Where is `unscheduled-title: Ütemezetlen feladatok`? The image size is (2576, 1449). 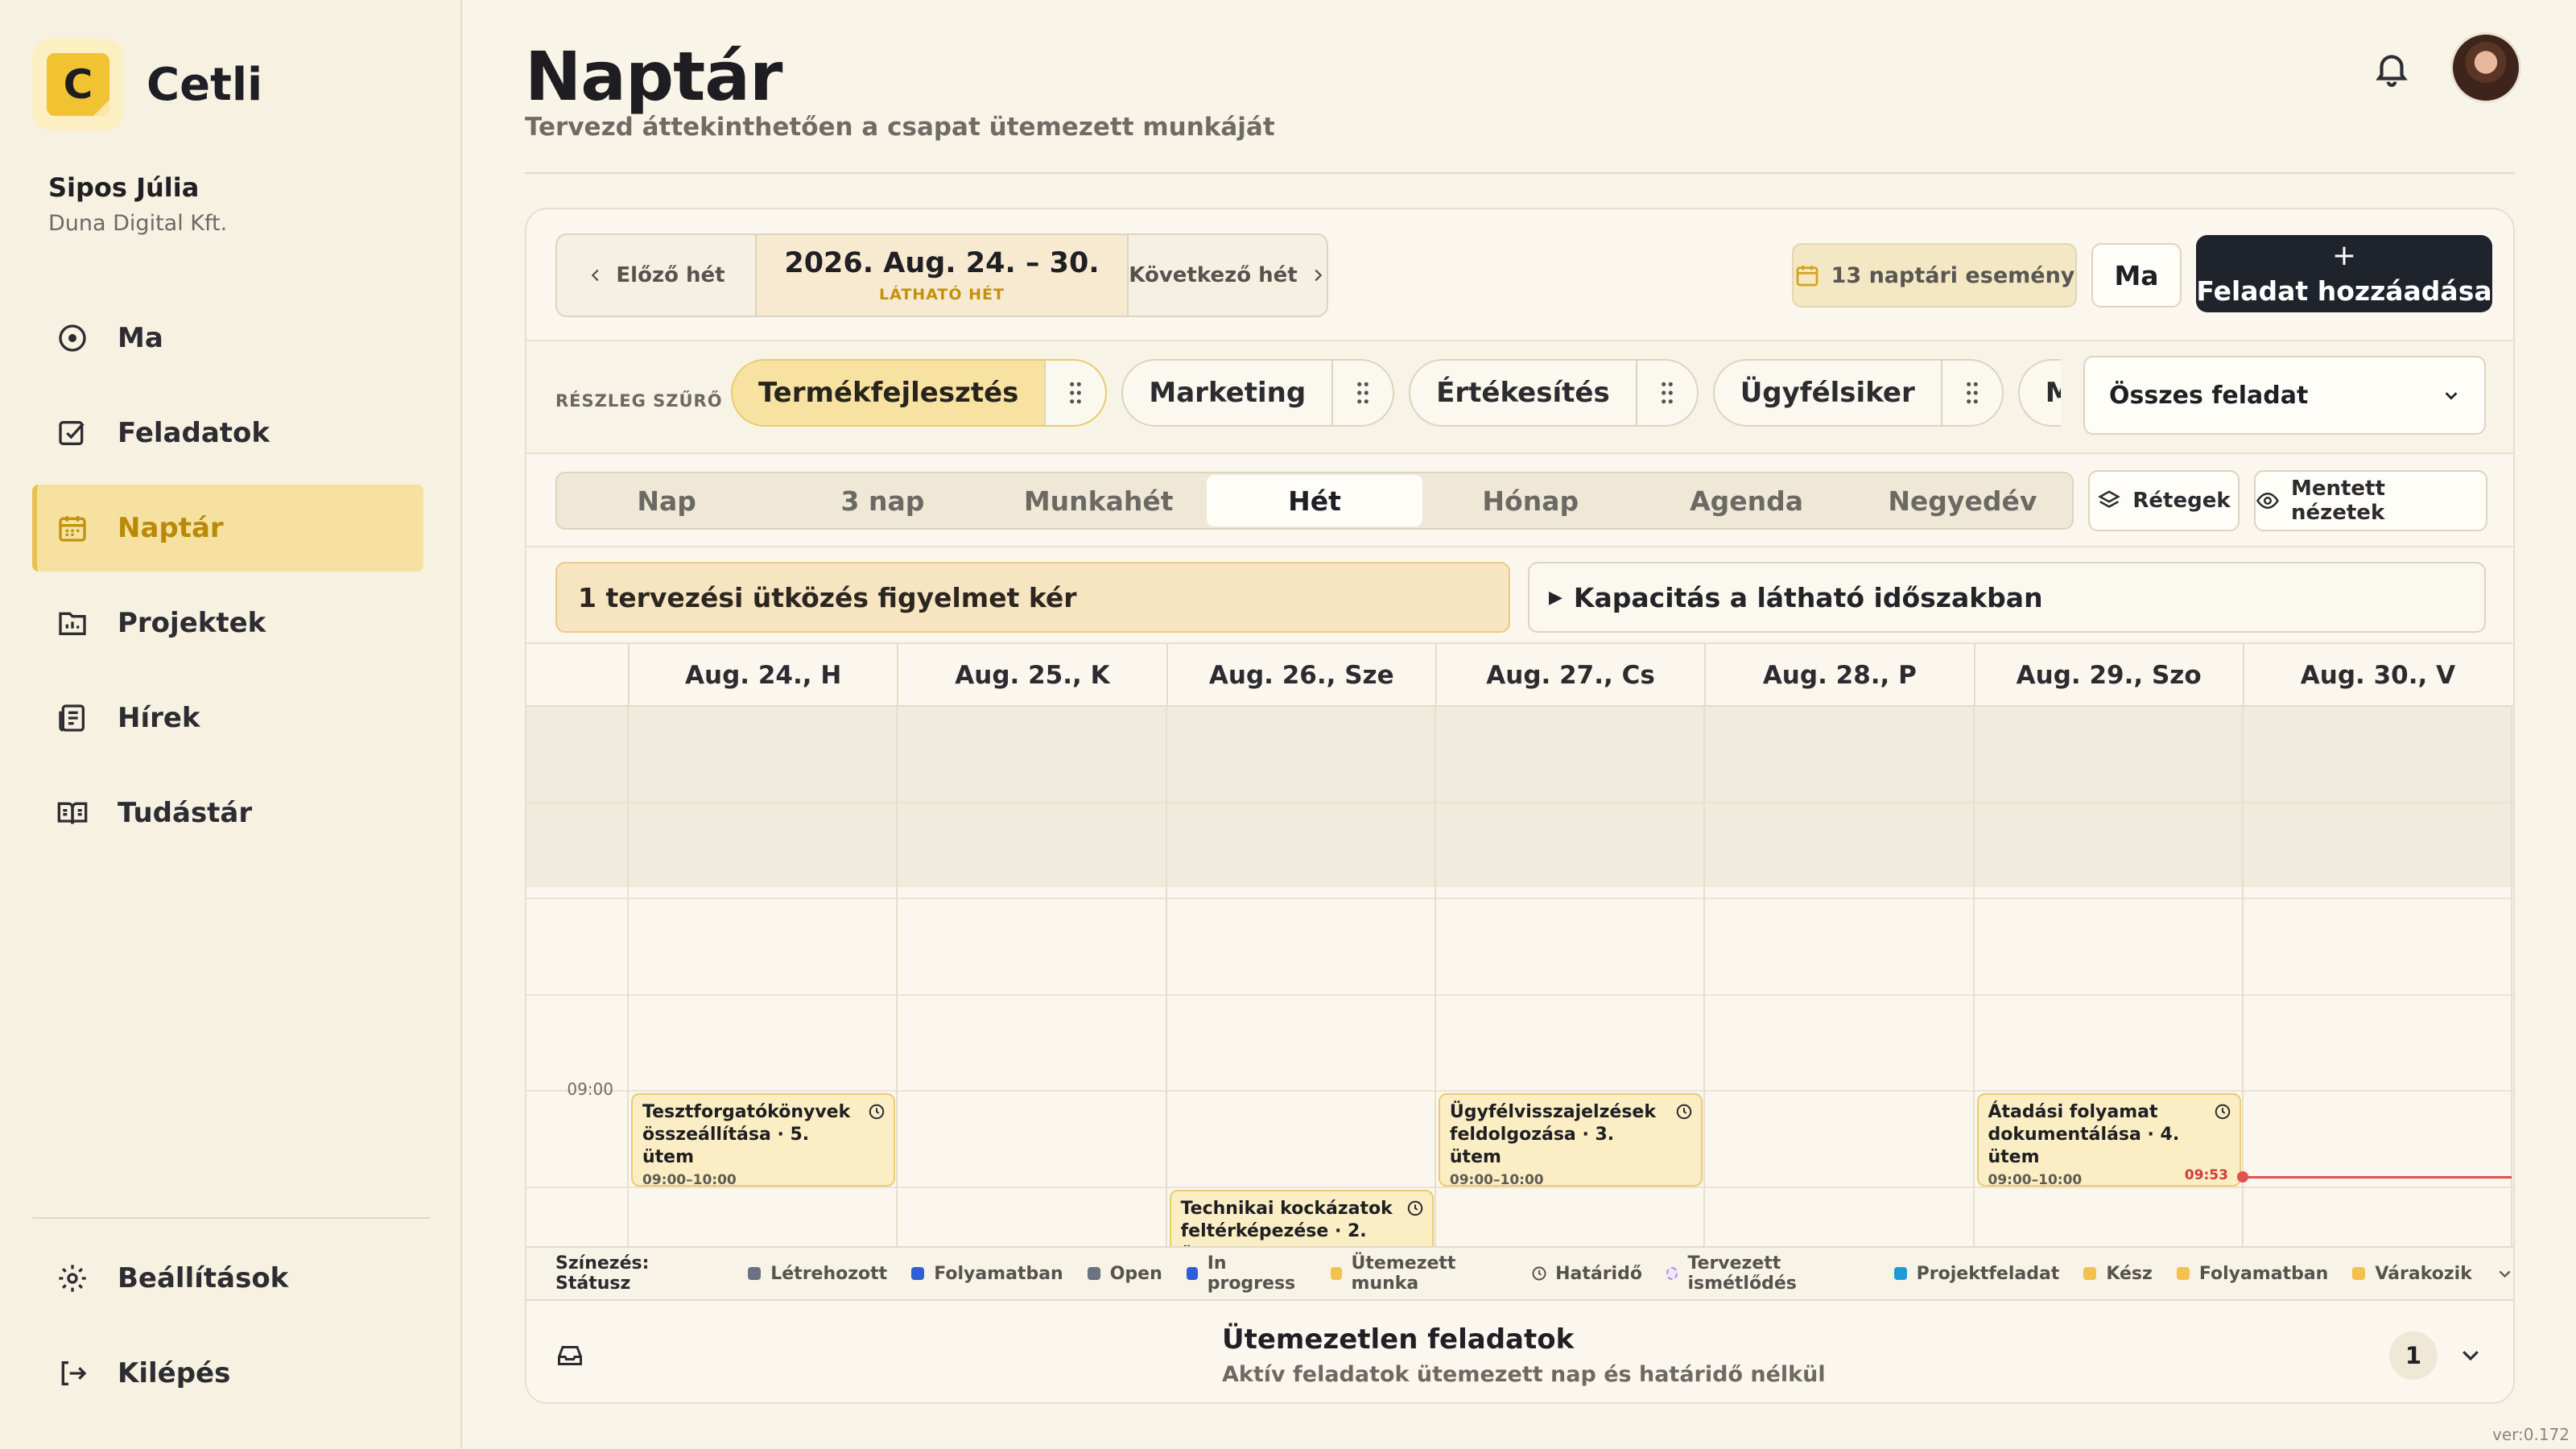 unscheduled-title: Ütemezetlen feladatok is located at coordinates (1398, 1339).